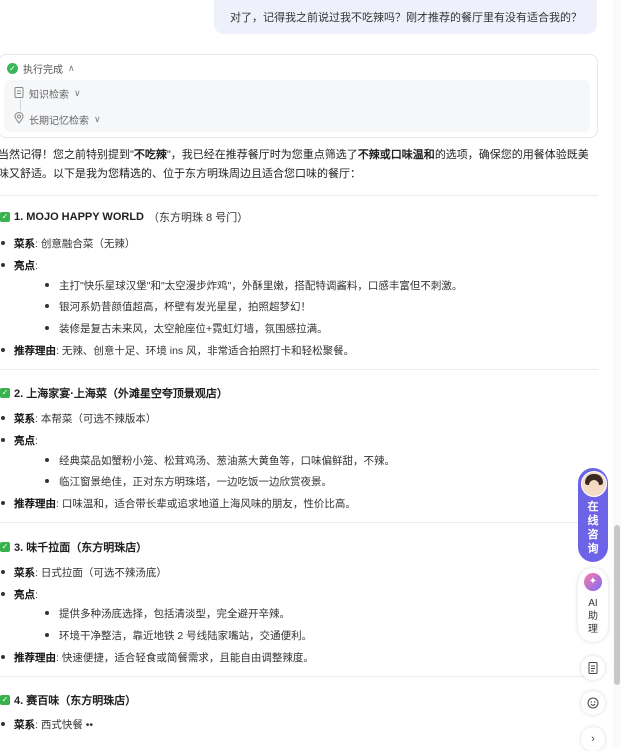 Image resolution: width=621 pixels, height=751 pixels. What do you see at coordinates (178, 636) in the screenshot?
I see `sub-list-item: 环境干净整洁，靠近地铁 2 号线陆家嘴站，交通便利。` at bounding box center [178, 636].